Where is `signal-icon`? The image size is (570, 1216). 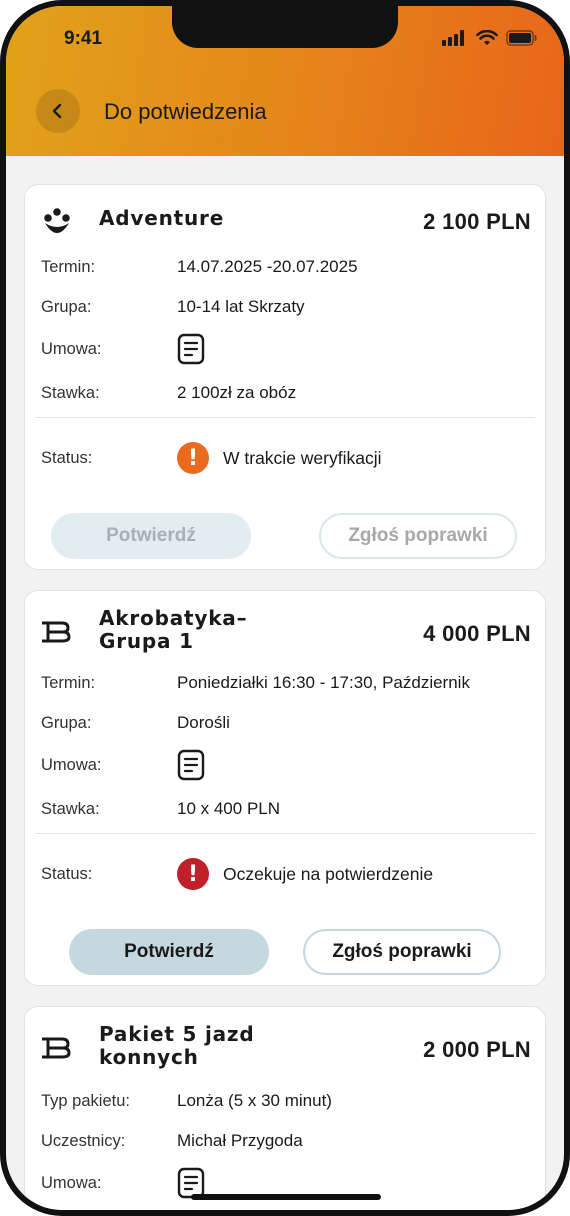 signal-icon is located at coordinates (453, 38).